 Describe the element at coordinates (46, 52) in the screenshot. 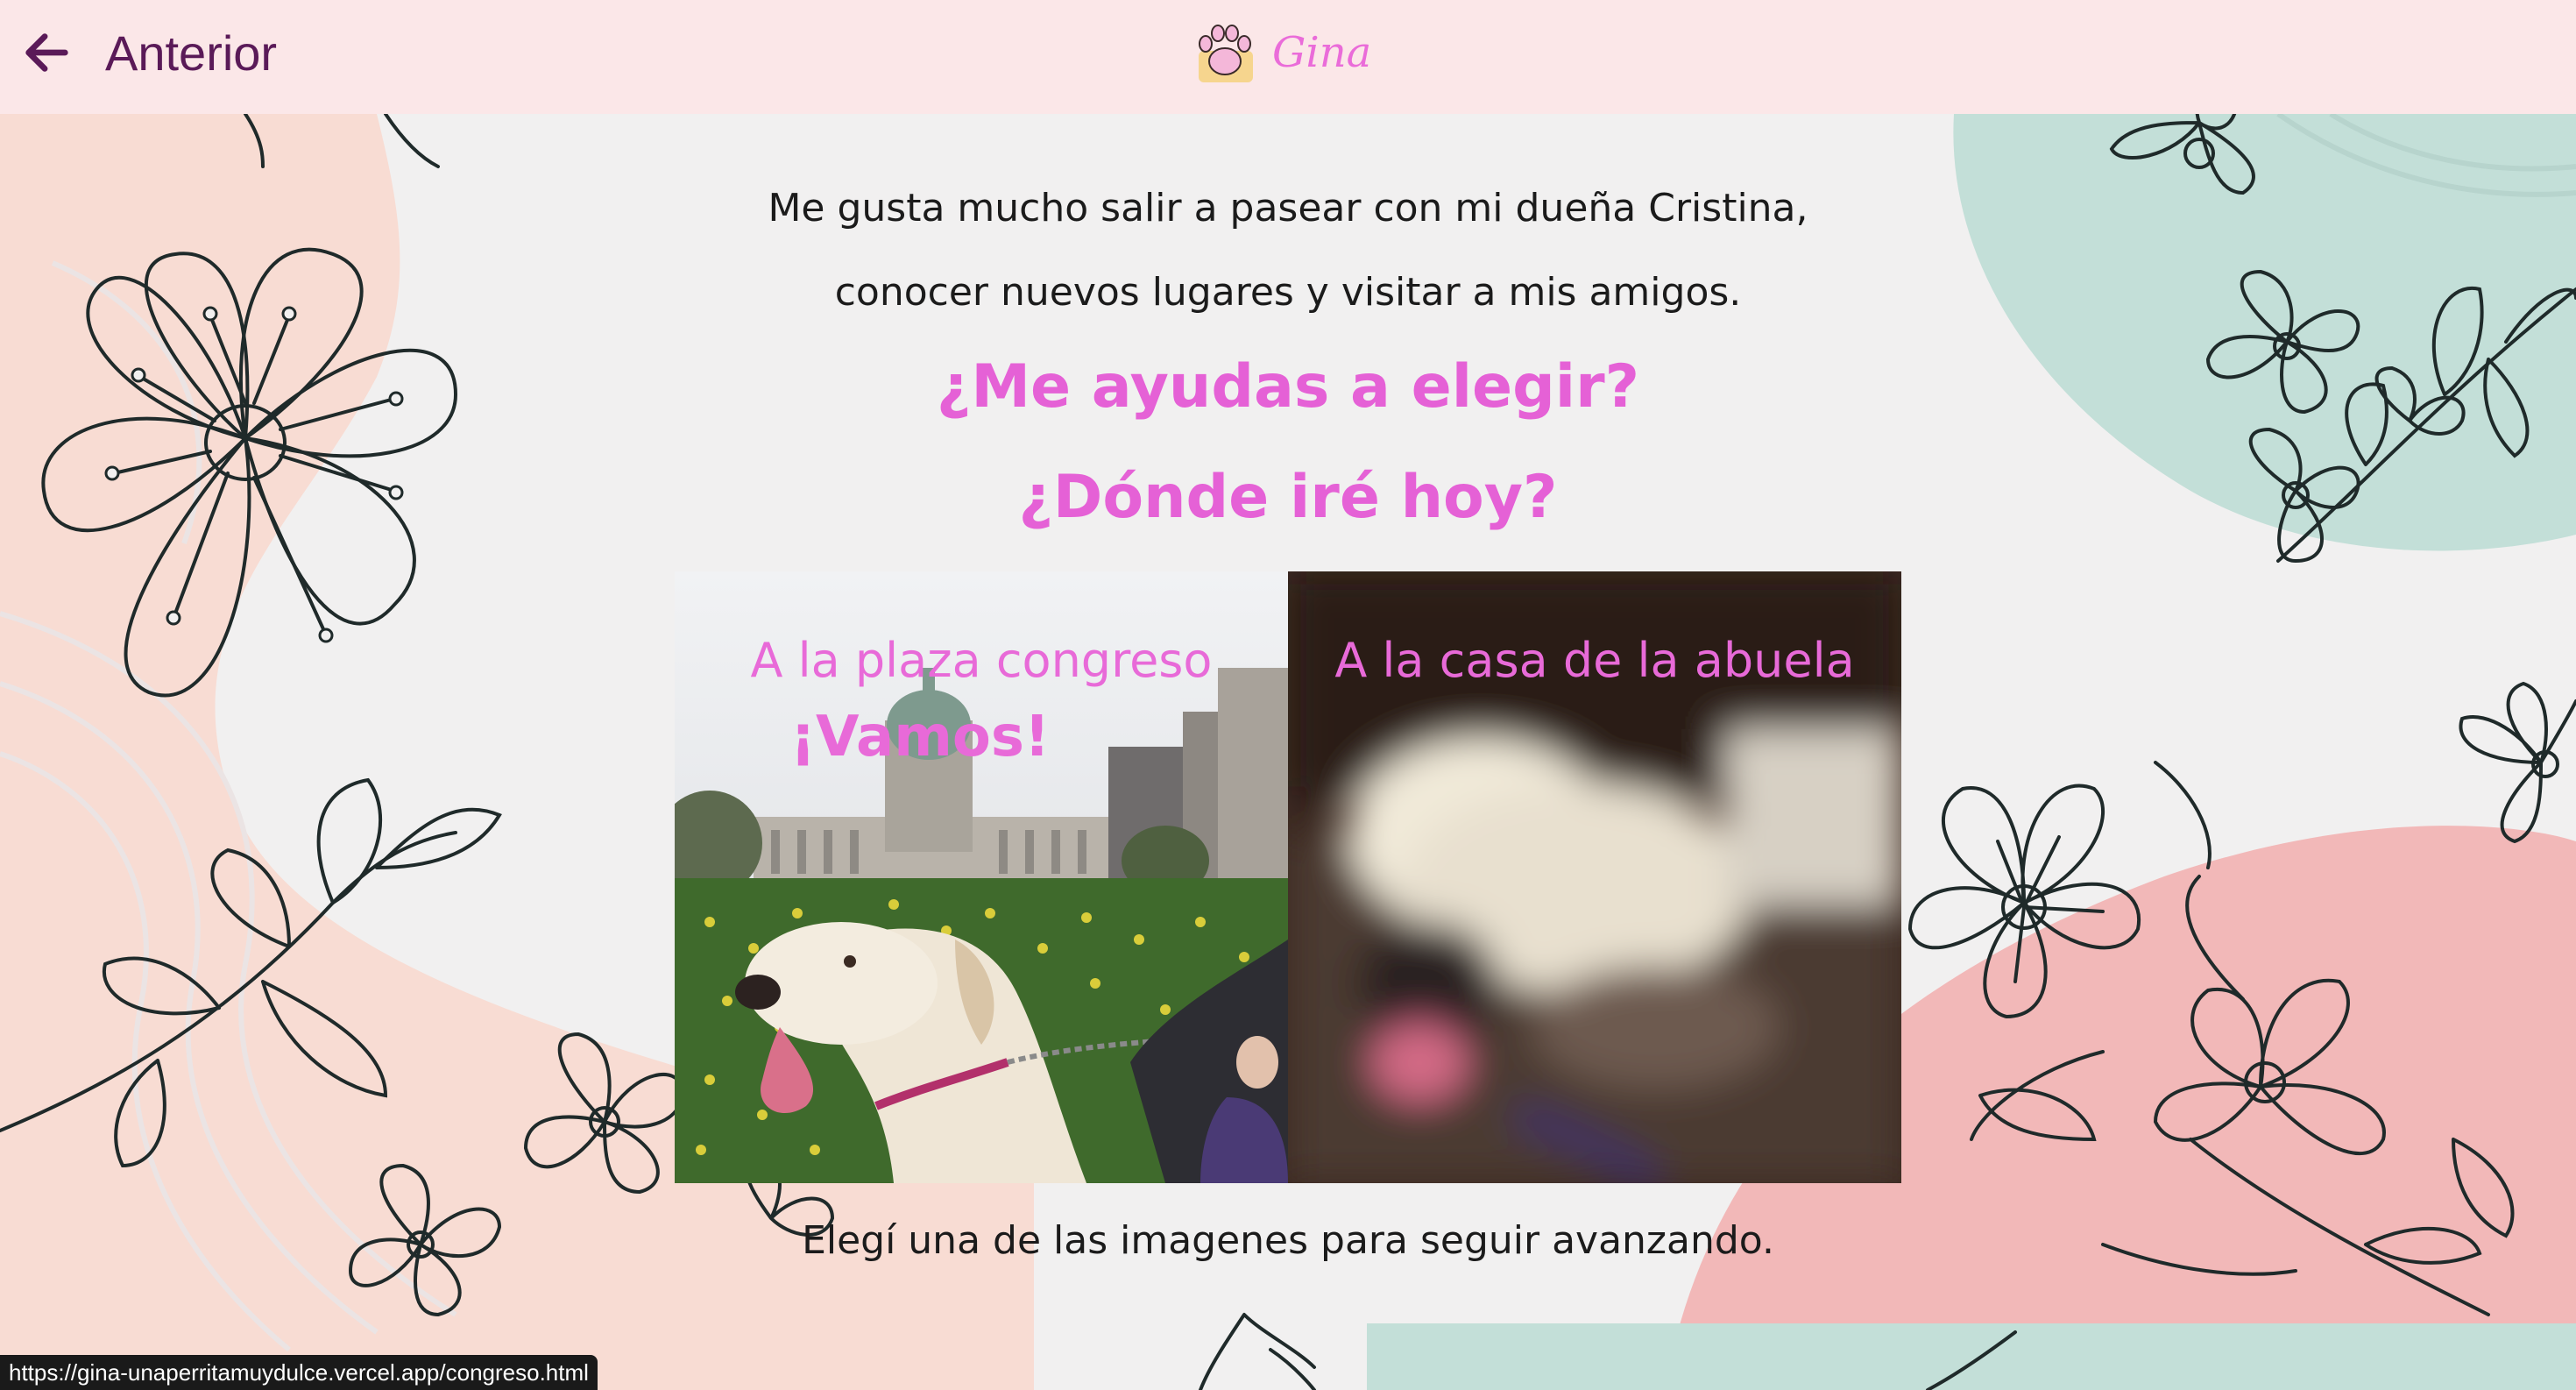

I see `arrow-left-icon` at that location.